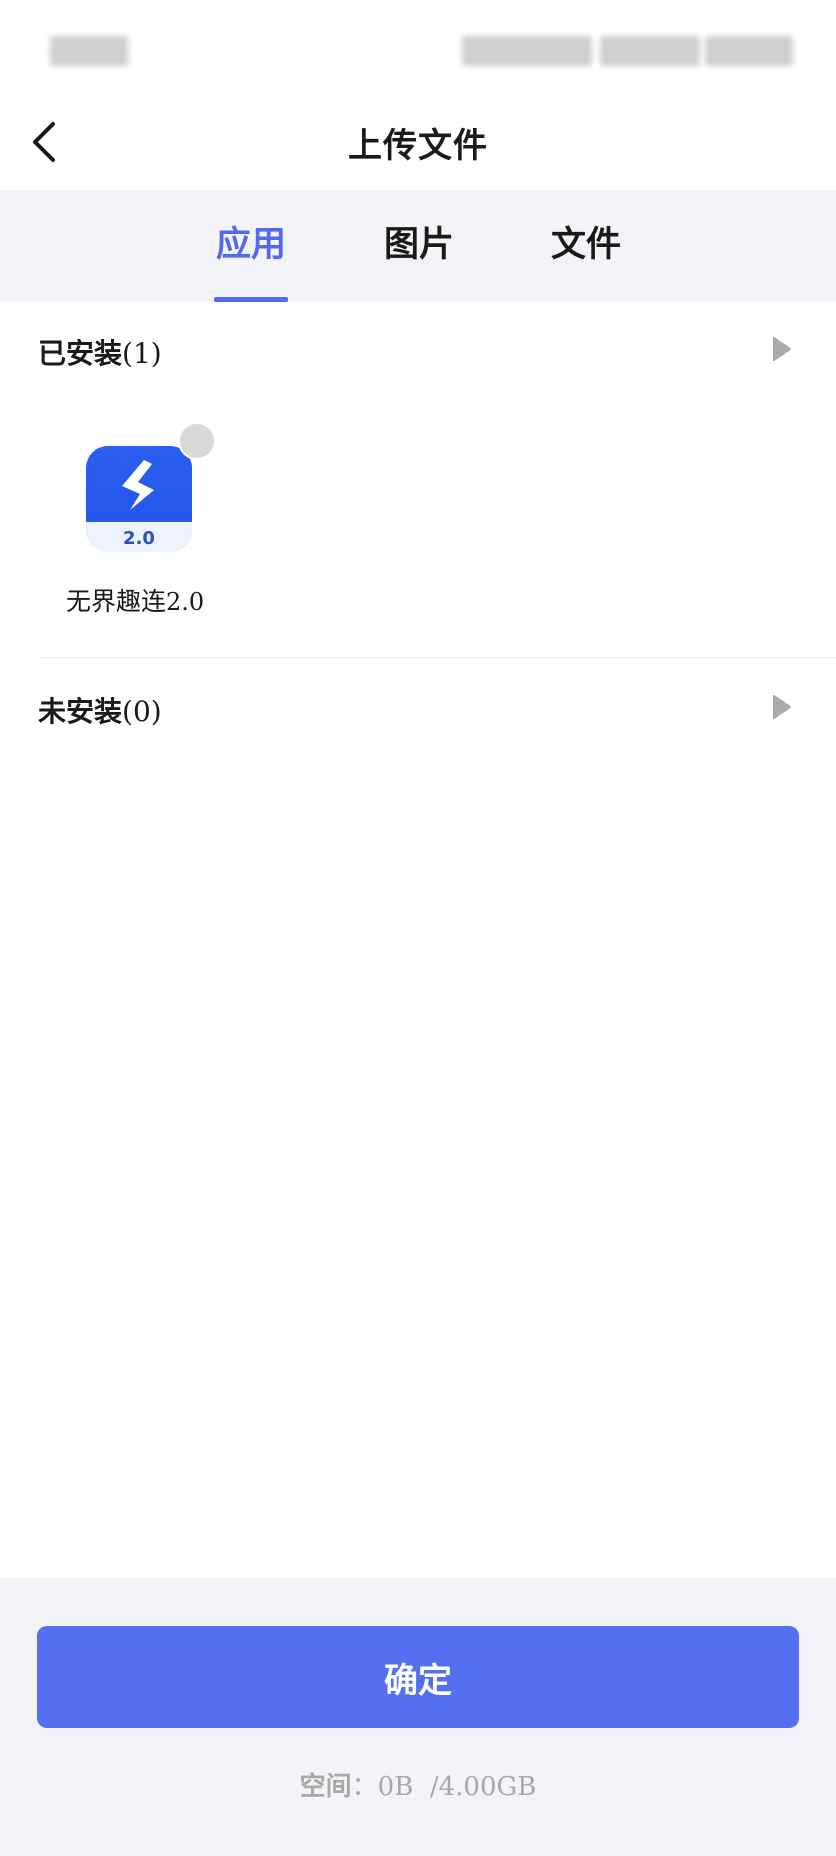 The image size is (836, 1856). Describe the element at coordinates (418, 705) in the screenshot. I see `uninstalled-section-header: 未安装(0)` at that location.